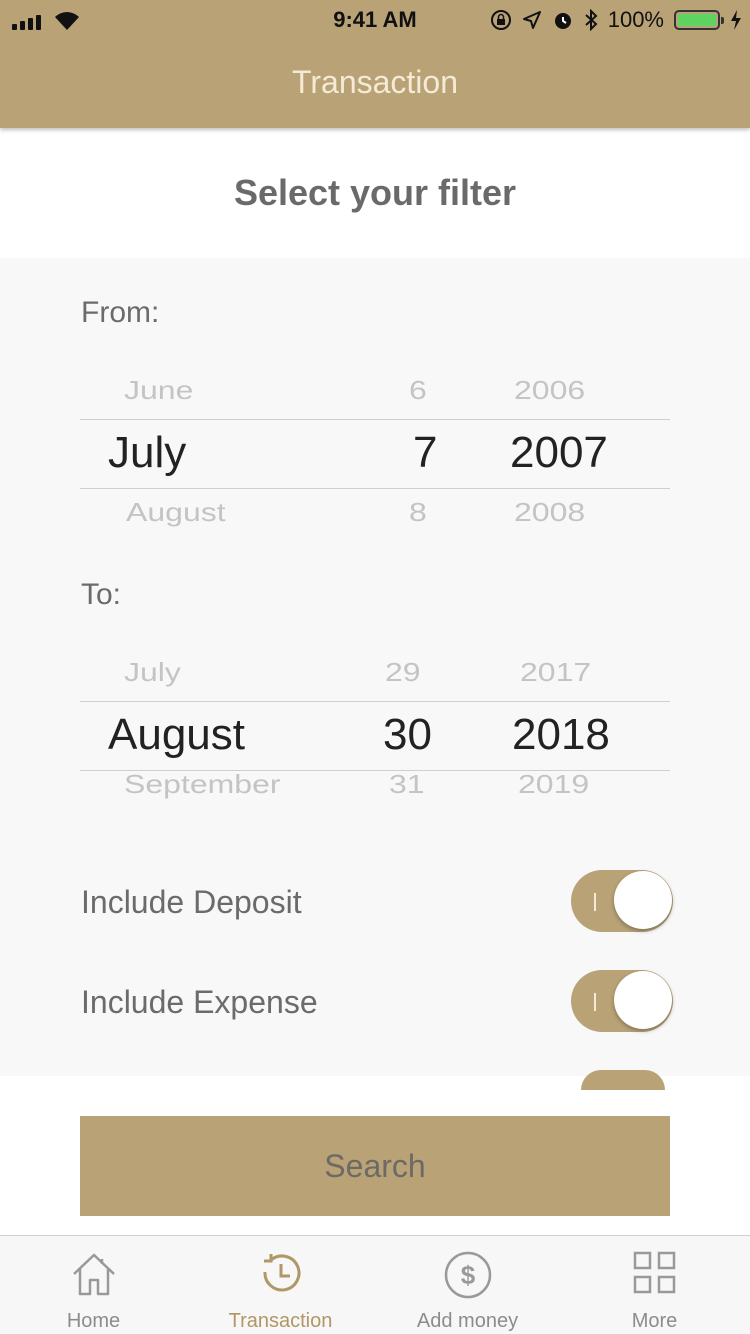 This screenshot has width=750, height=1334. What do you see at coordinates (561, 735) in the screenshot?
I see `picker-year-selected: 2018` at bounding box center [561, 735].